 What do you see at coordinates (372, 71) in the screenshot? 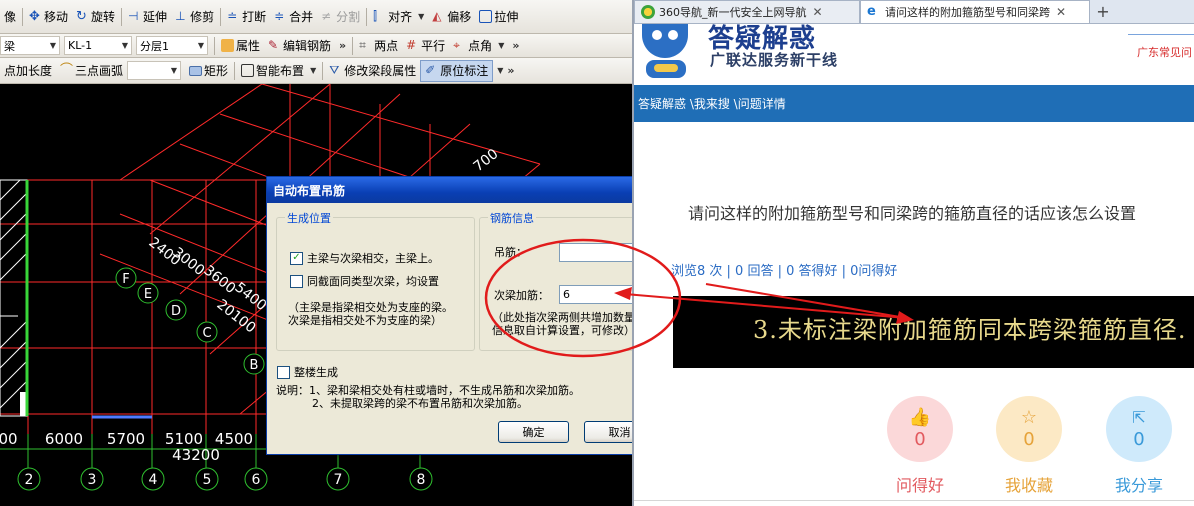
I see `modify-beam-property-button: ⛛ 修改梁段属性` at bounding box center [372, 71].